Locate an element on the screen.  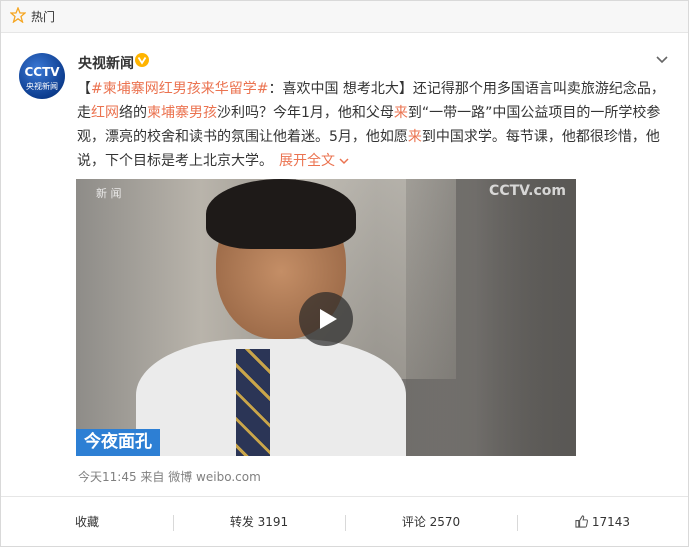
comment-label: 评论 2570 is located at coordinates (431, 522).